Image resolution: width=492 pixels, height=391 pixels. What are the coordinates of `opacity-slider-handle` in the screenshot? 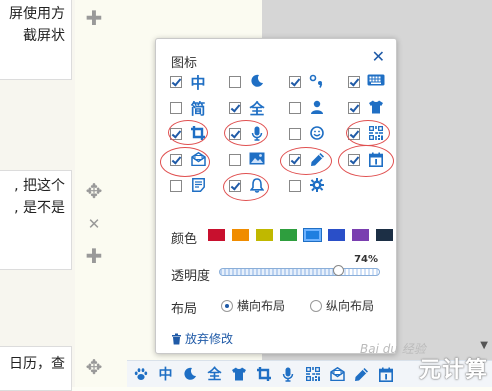 It's located at (338, 270).